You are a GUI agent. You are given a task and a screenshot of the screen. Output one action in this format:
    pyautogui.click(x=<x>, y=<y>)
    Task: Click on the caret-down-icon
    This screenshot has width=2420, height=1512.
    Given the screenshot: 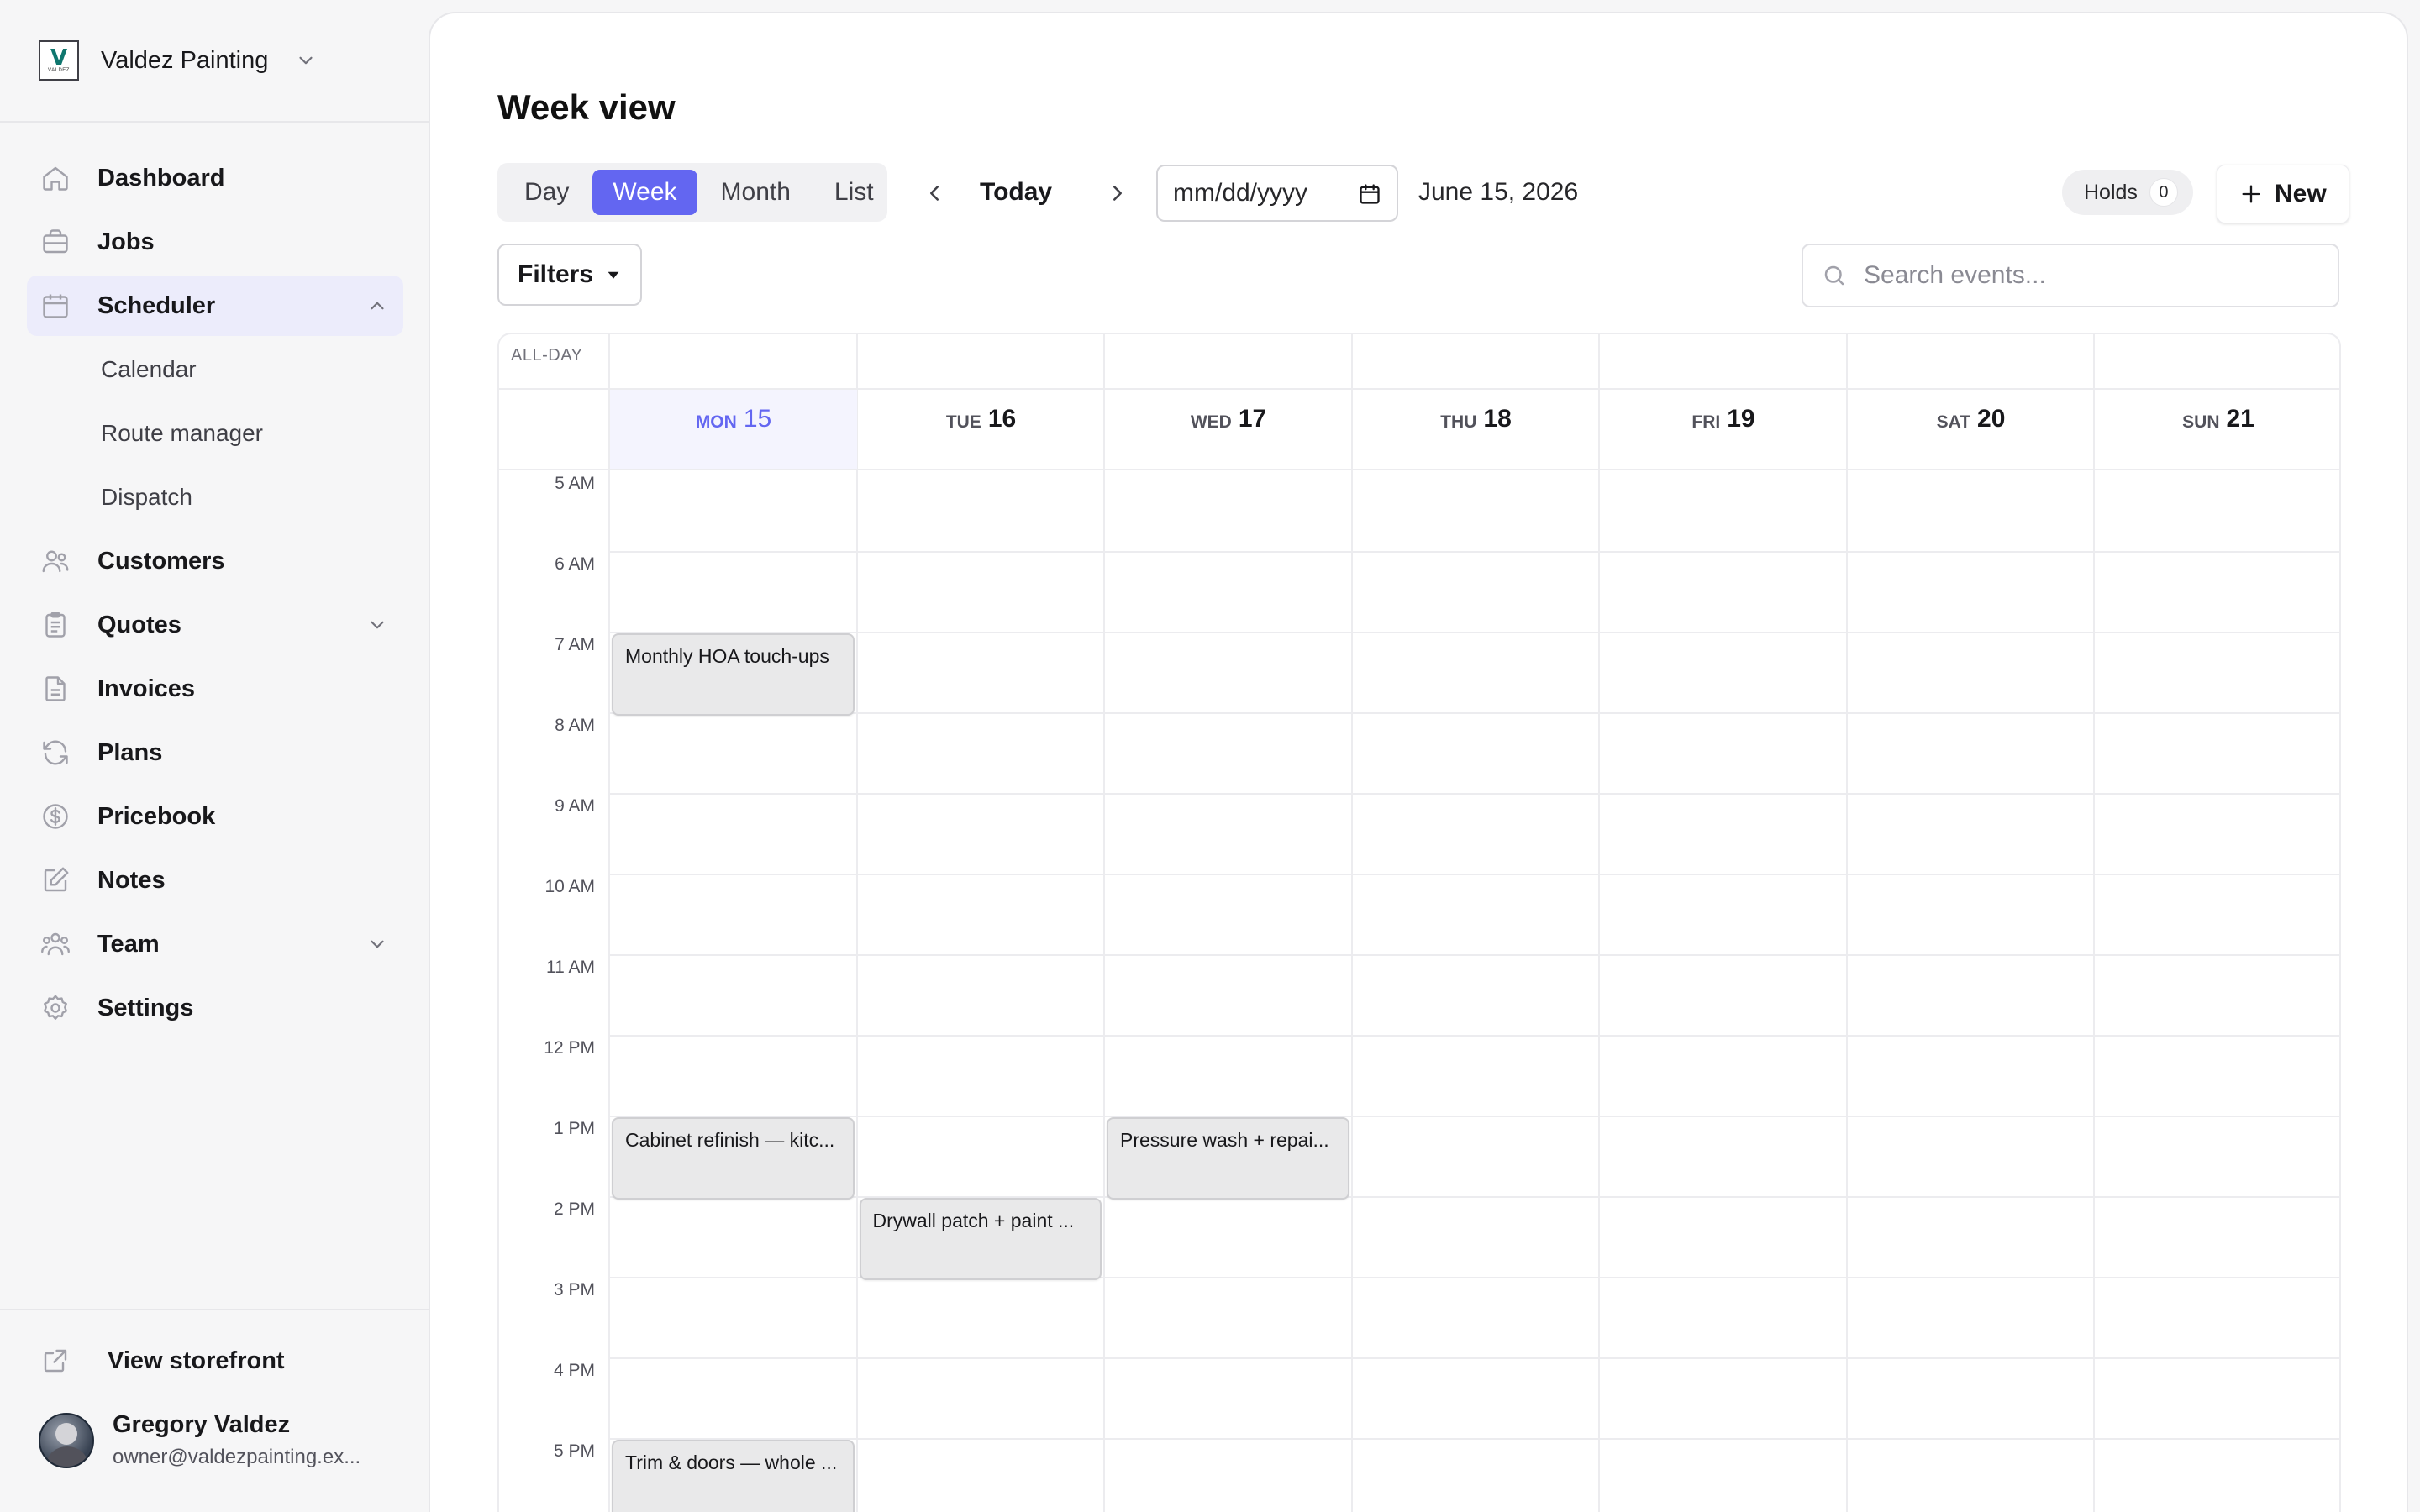 What is the action you would take?
    pyautogui.click(x=613, y=275)
    